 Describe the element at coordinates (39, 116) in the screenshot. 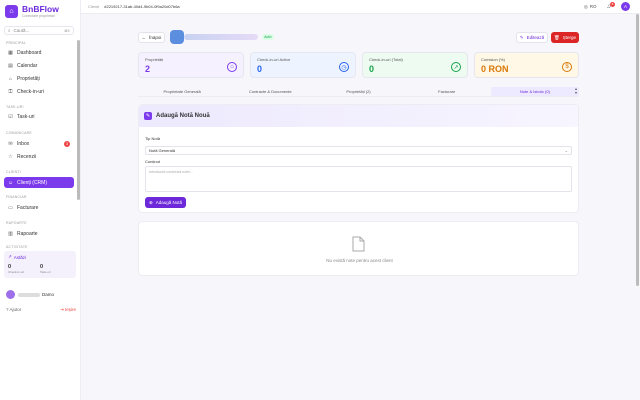

I see `sidebar-item-tasks: ☑ Task-uri` at that location.